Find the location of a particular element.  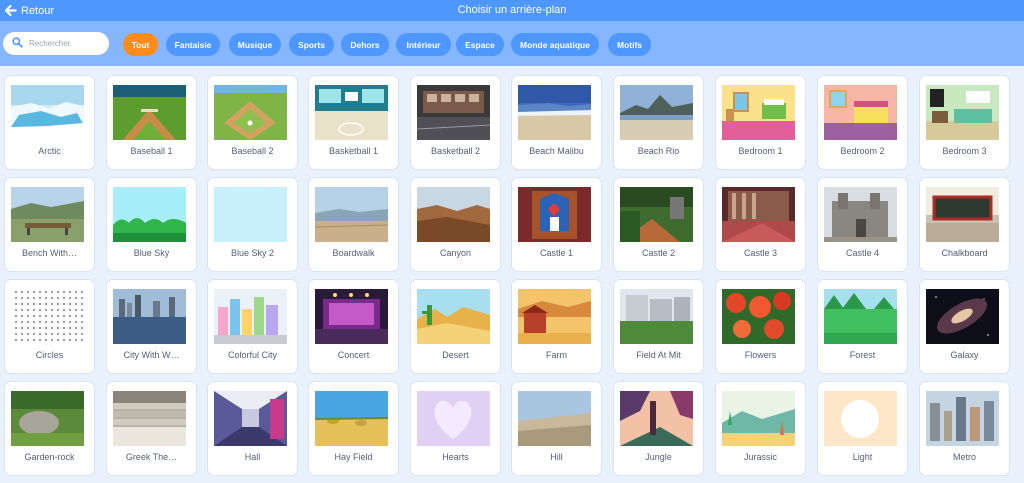

backdrop-card-jungle: Jungle is located at coordinates (658, 428).